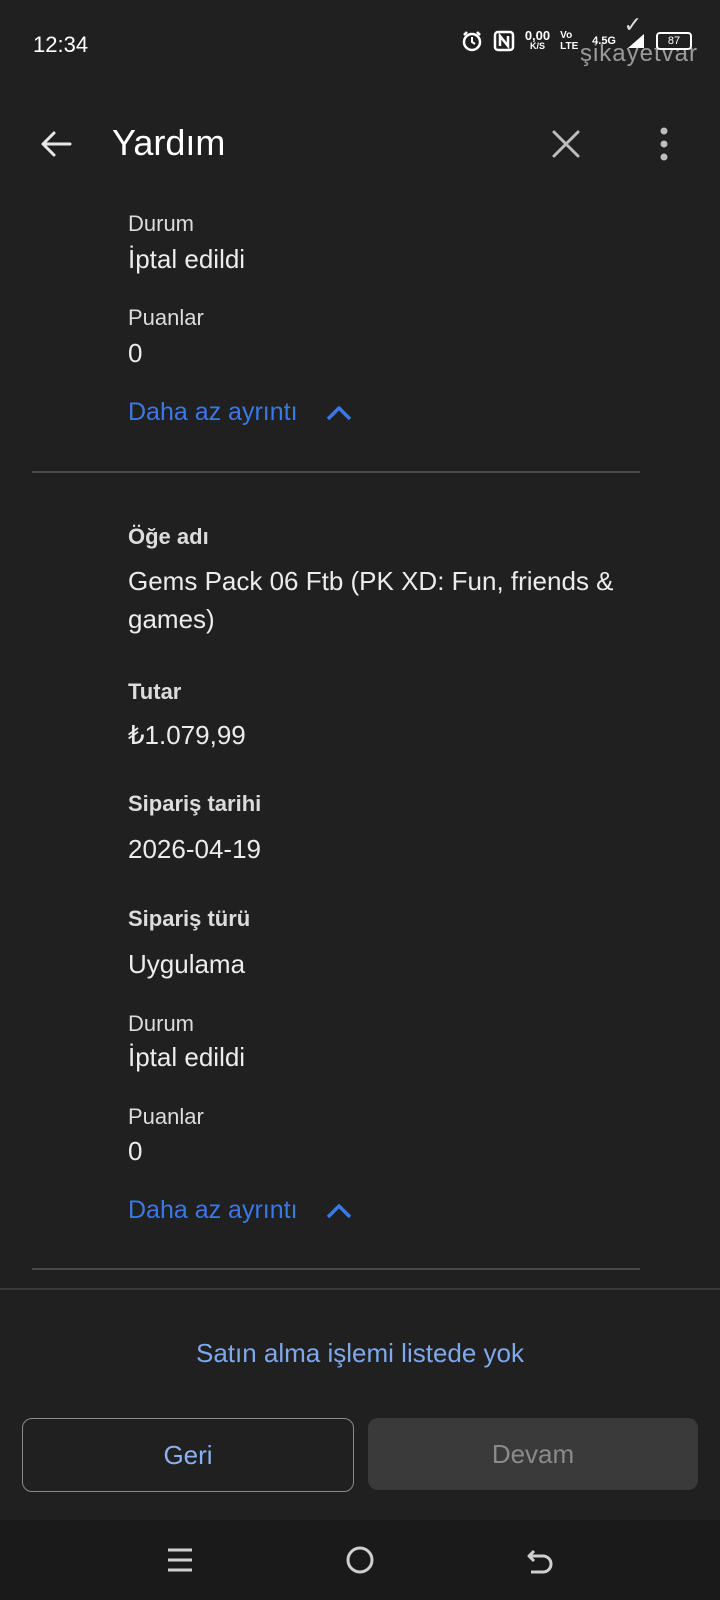 Image resolution: width=720 pixels, height=1600 pixels. I want to click on watermark-text: şikayetvar, so click(638, 53).